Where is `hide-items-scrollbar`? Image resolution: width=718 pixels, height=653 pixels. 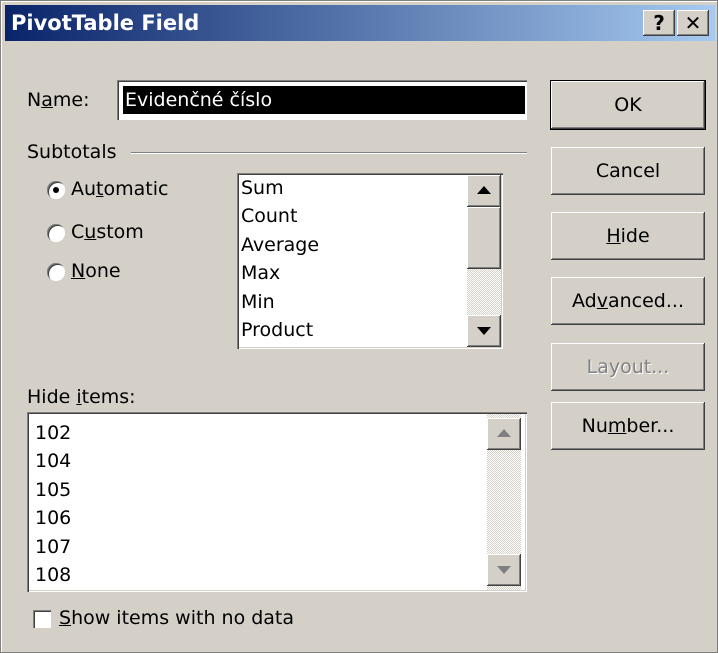
hide-items-scrollbar is located at coordinates (504, 502).